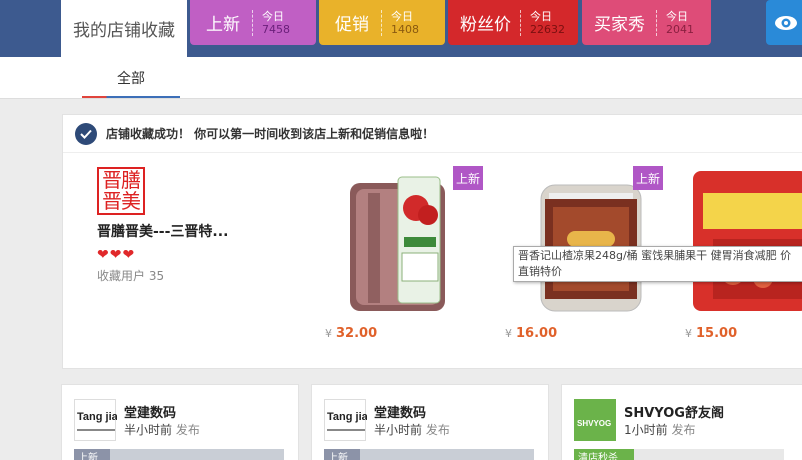 The height and width of the screenshot is (460, 802). Describe the element at coordinates (646, 22) in the screenshot. I see `tab-buyer-show: 买家秀 今日 2041` at that location.